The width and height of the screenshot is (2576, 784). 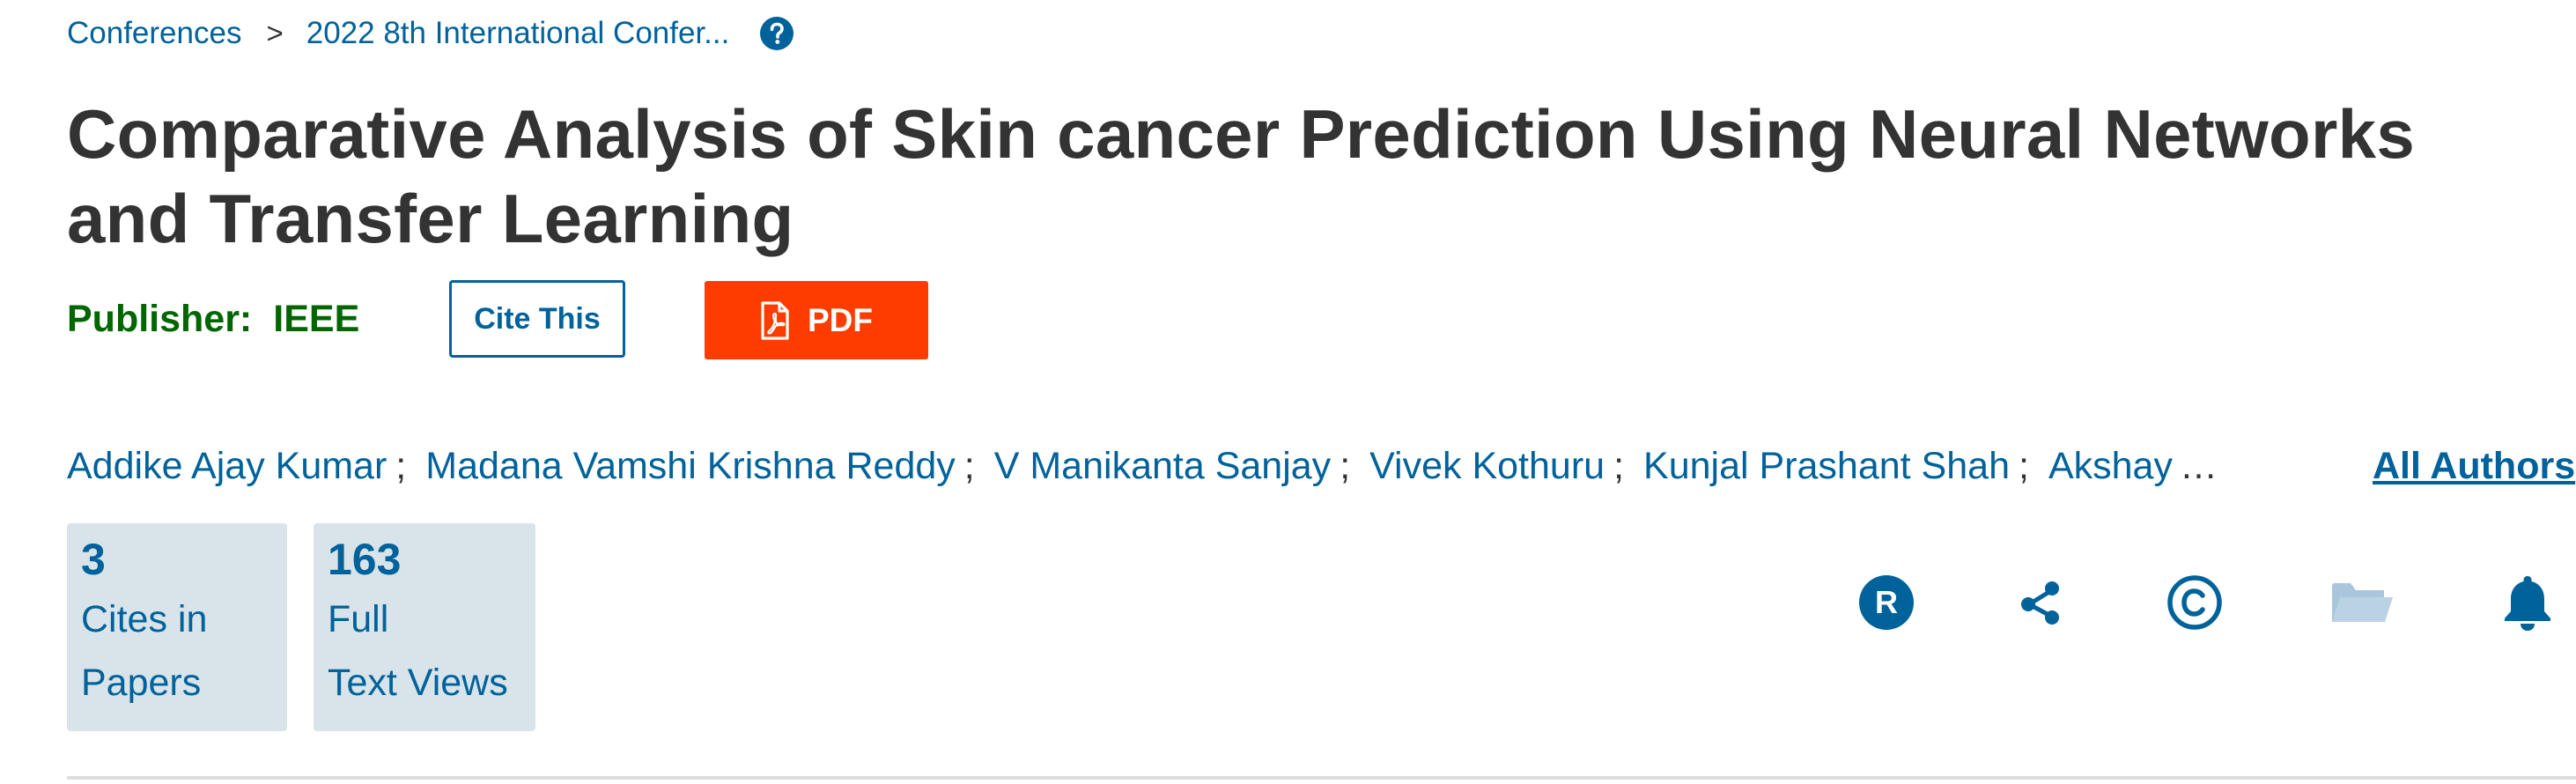 I want to click on rights-r-icon: R, so click(x=1886, y=602).